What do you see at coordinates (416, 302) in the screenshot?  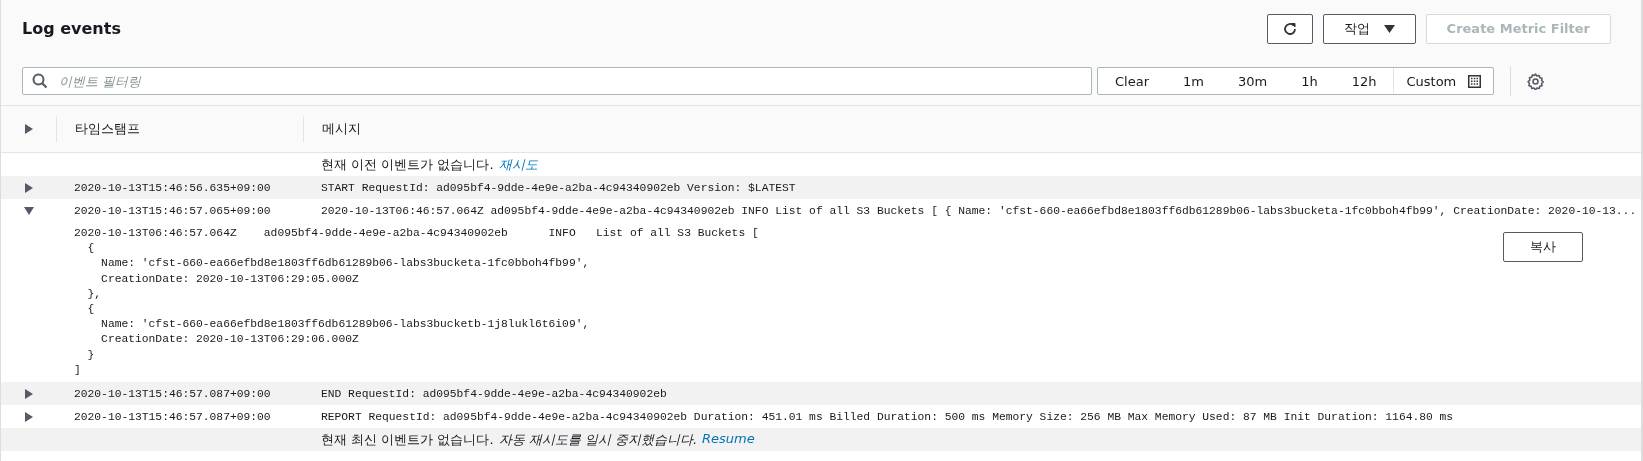 I see `log-detail-text: 2020-10-13T06:46:57.064Z ad095bf4-9dde-4e9e-a2ba-4c94340902eb INFO List of all S3 Buckets [ { Name: 'cfst-660-ea66efbd8e1803ff6db61289b06-labs3bucketa-1fc0bboh4fb99', CreationDate: 2020-10-13T06:29:05.000Z }, { Name: 'cfst-660-ea66efbd8e1803ff6db61289b06-labs3bucketb-1j8lukl6t6i09', CreationDate: 2020-10-13T06:29:06.000Z } ]` at bounding box center [416, 302].